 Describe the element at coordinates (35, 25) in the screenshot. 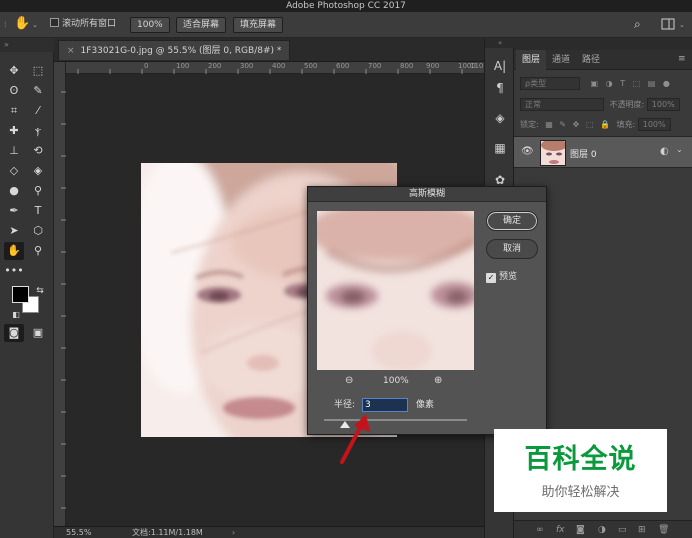

I see `tool-preset-dropdown-icon: ⌄` at that location.